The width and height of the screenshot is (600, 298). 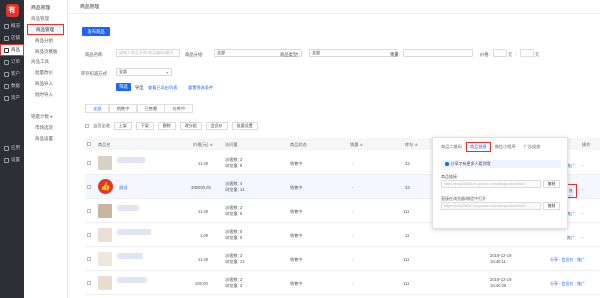 What do you see at coordinates (12, 26) in the screenshot?
I see `nav-item-overview: 概况` at bounding box center [12, 26].